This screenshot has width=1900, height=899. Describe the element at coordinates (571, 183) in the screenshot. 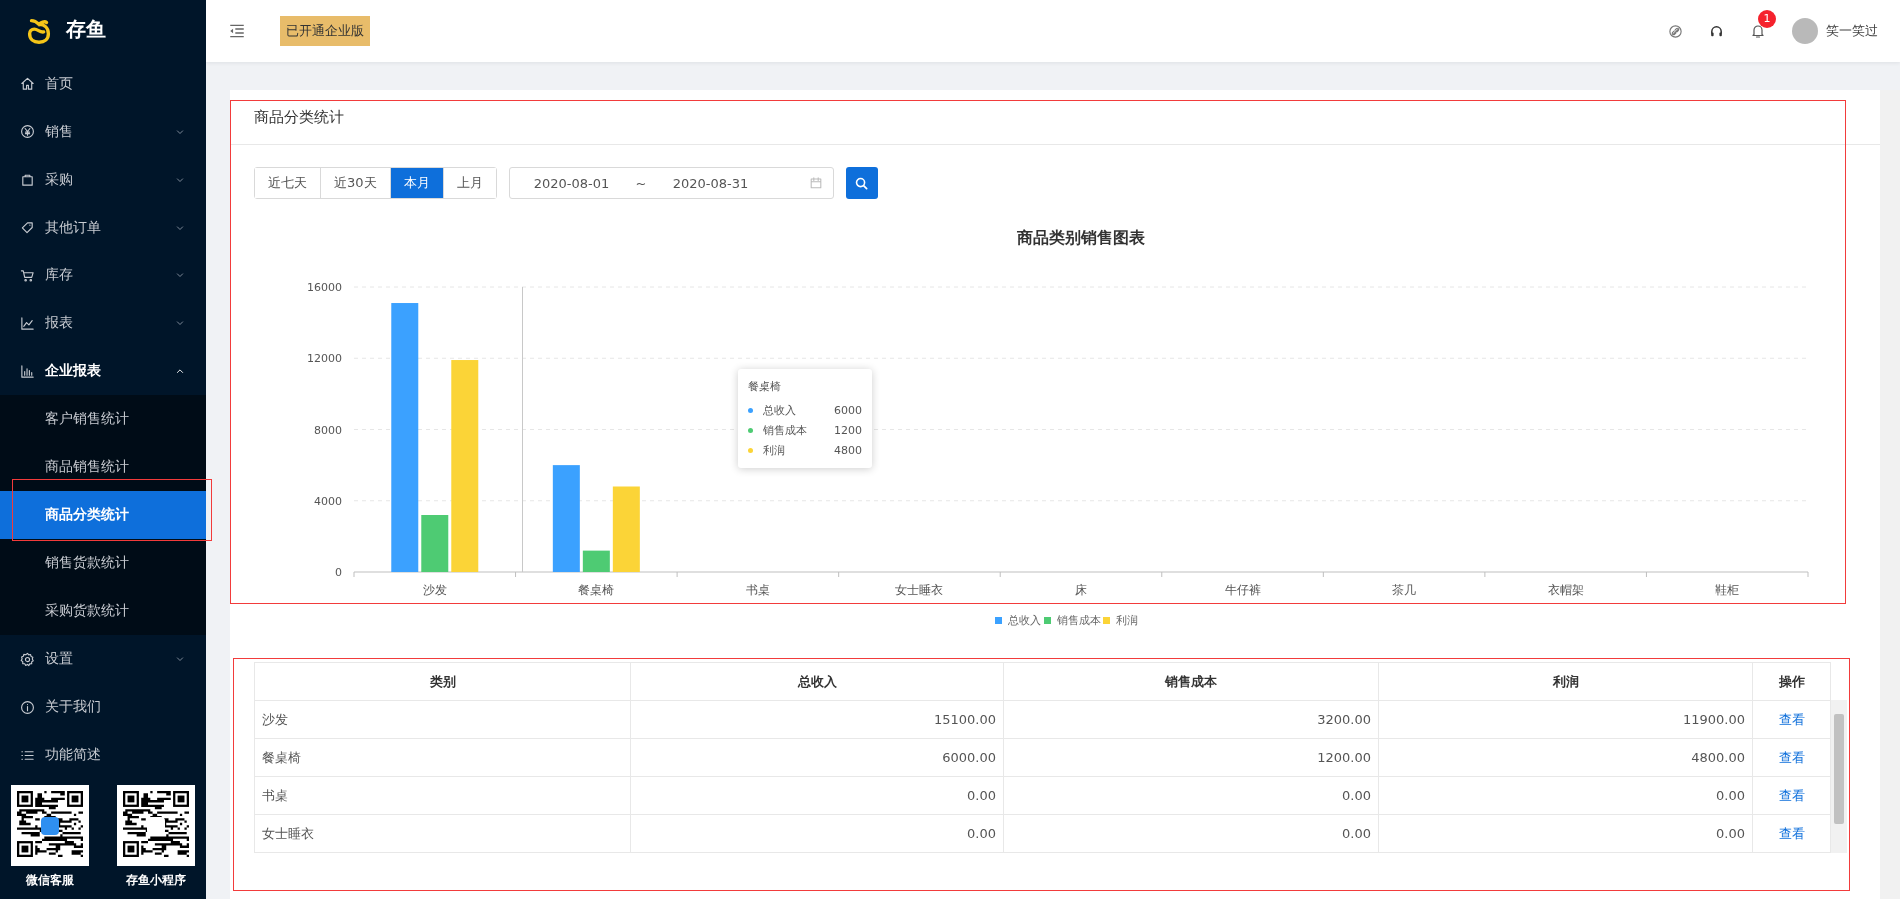

I see `start-date-input: 2020-08-01` at that location.